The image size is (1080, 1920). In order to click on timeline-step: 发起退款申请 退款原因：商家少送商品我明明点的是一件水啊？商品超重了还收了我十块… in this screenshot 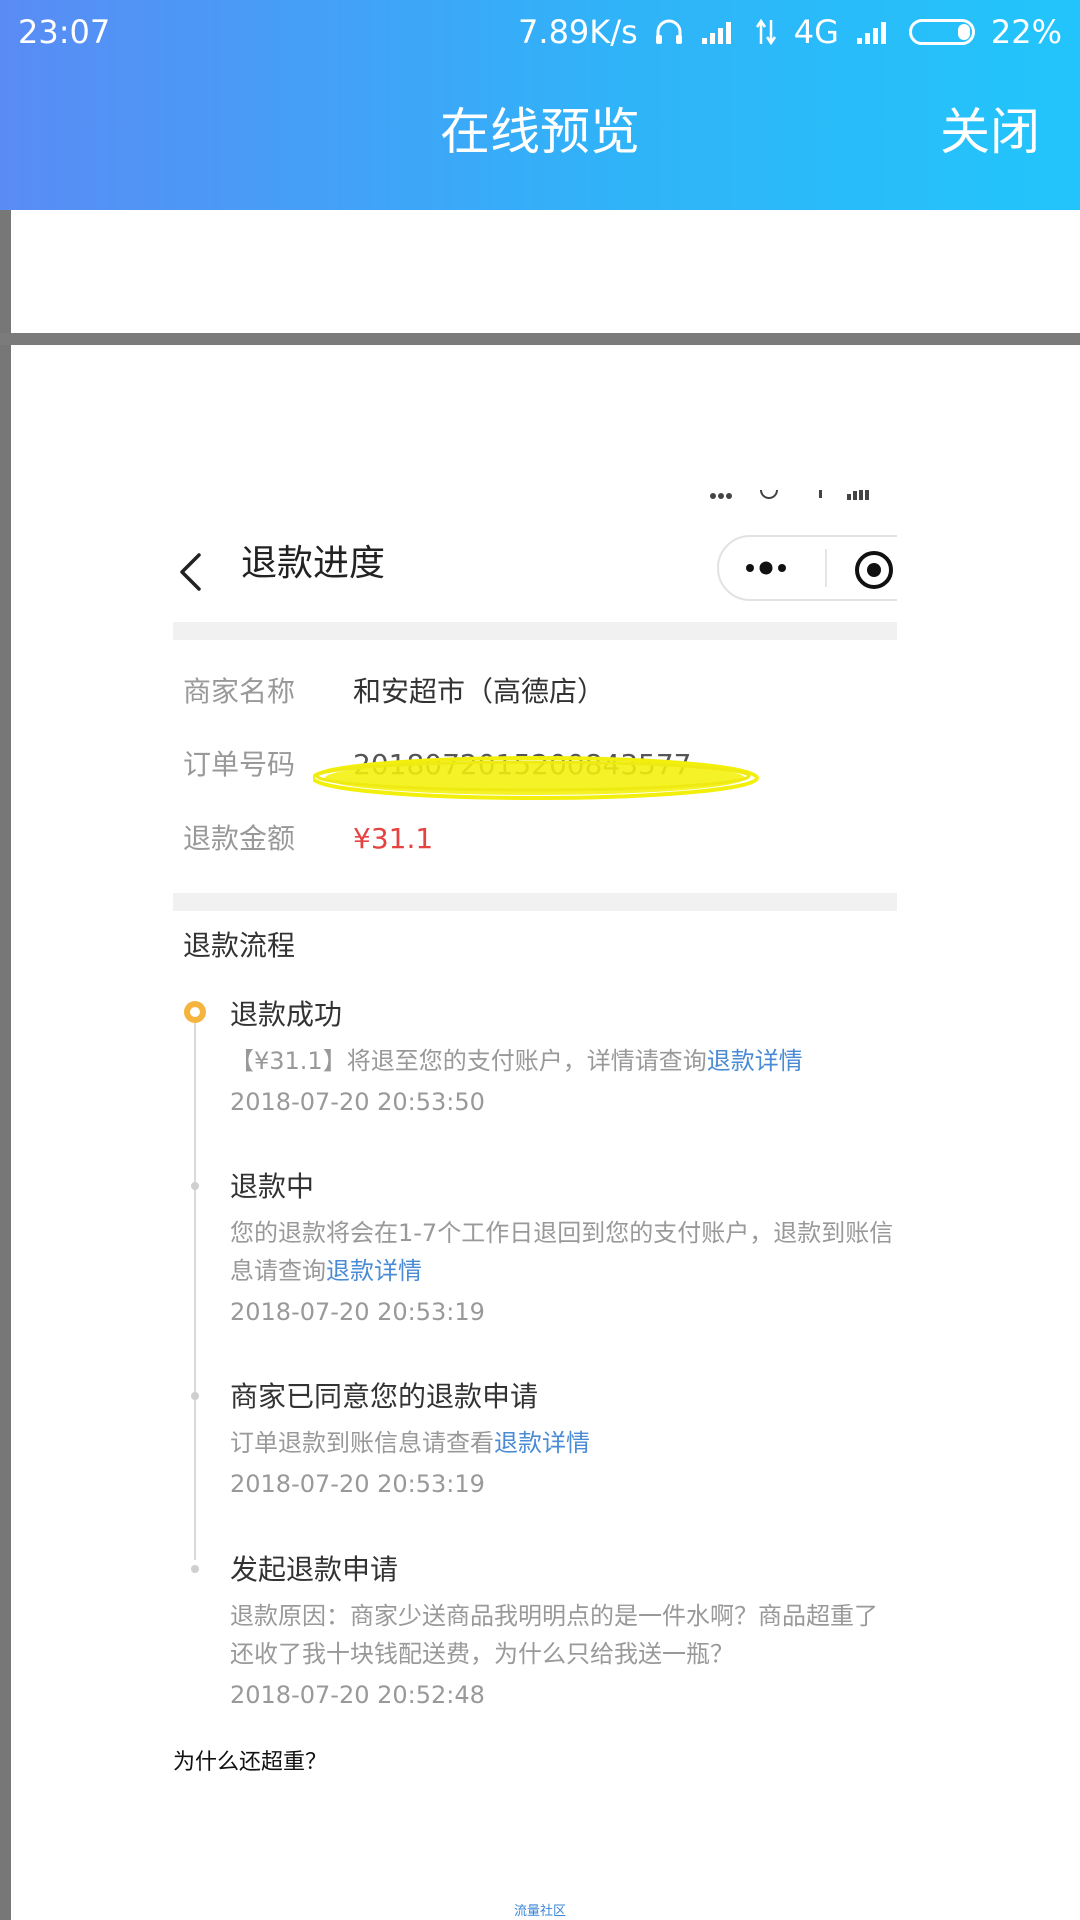, I will do `click(563, 1632)`.